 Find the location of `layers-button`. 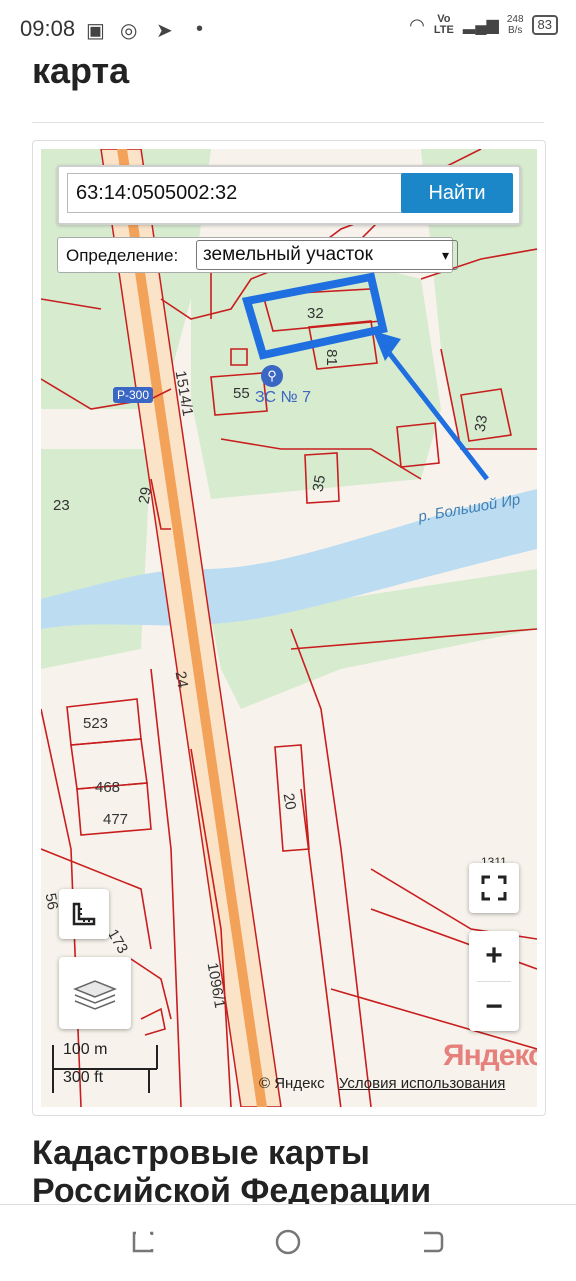

layers-button is located at coordinates (95, 993).